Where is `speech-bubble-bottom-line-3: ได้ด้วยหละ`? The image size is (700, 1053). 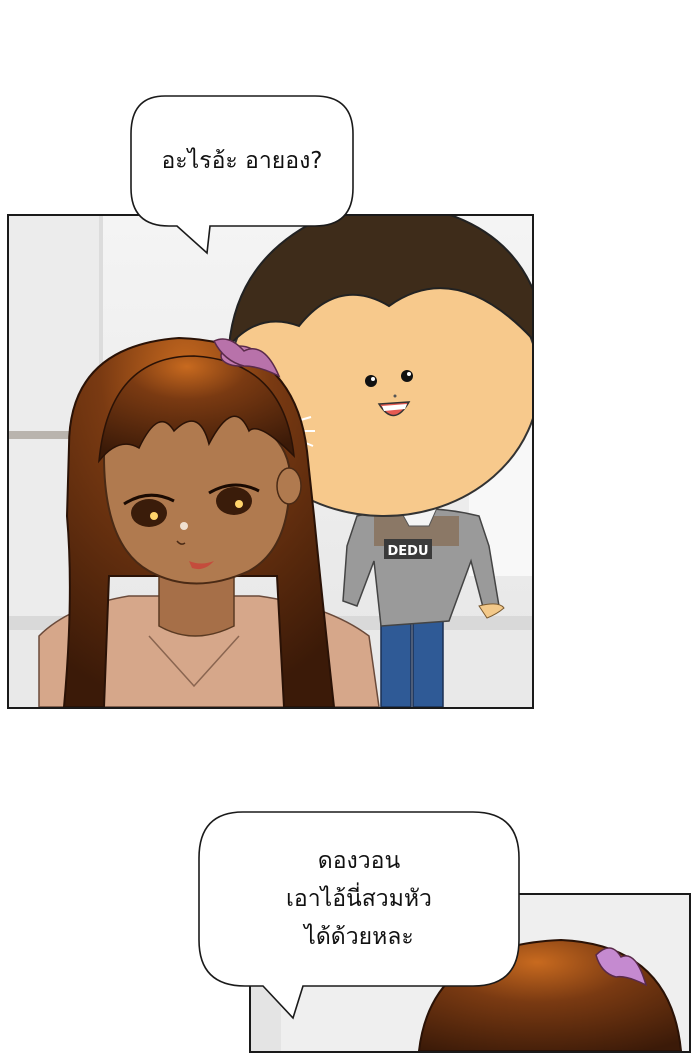
speech-bubble-bottom-line-3: ได้ด้วยหละ is located at coordinates (359, 937).